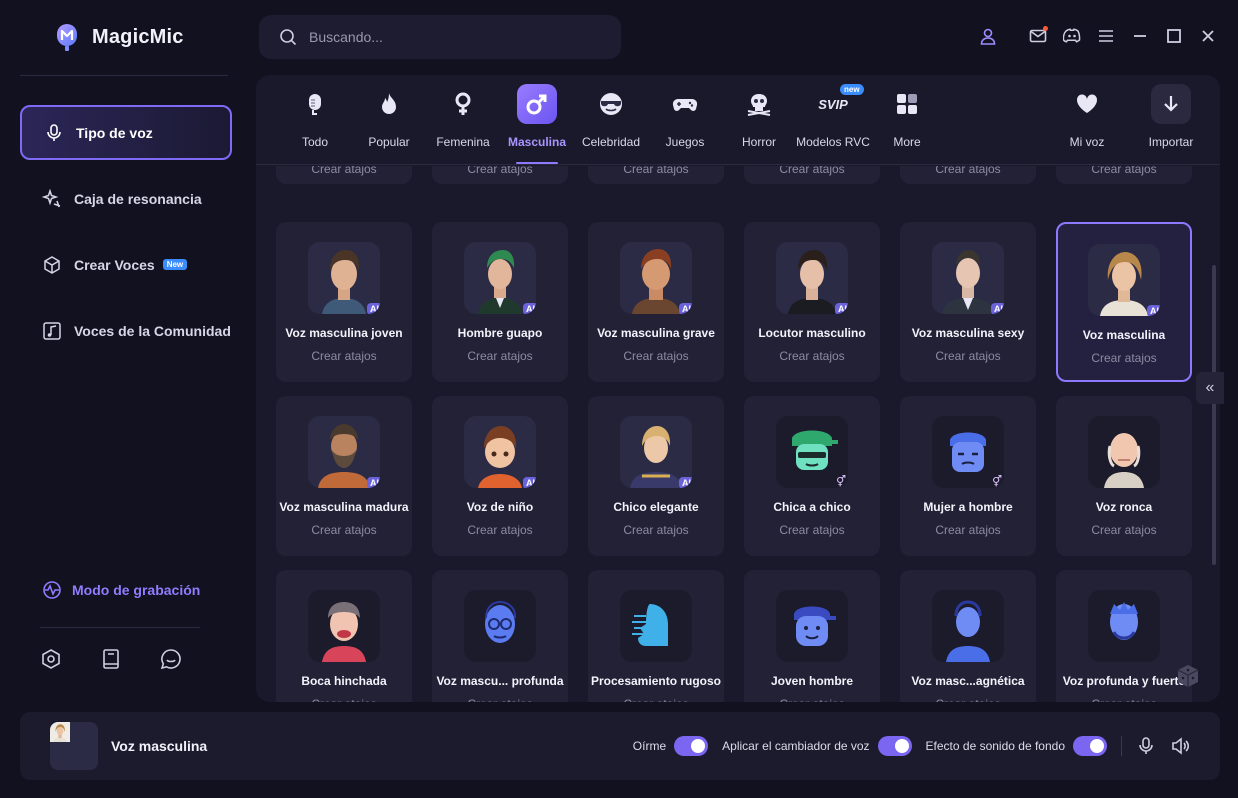 The height and width of the screenshot is (798, 1238). I want to click on hear-myself-switch, so click(691, 746).